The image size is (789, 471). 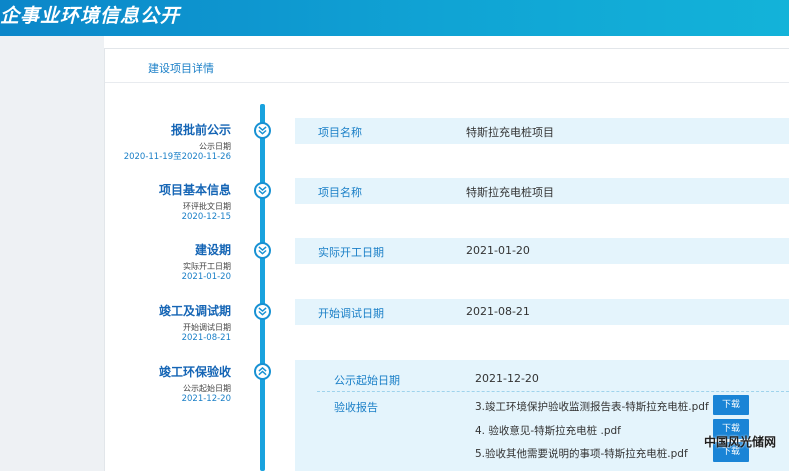 I want to click on row-value: 2021-01-20, so click(x=498, y=250).